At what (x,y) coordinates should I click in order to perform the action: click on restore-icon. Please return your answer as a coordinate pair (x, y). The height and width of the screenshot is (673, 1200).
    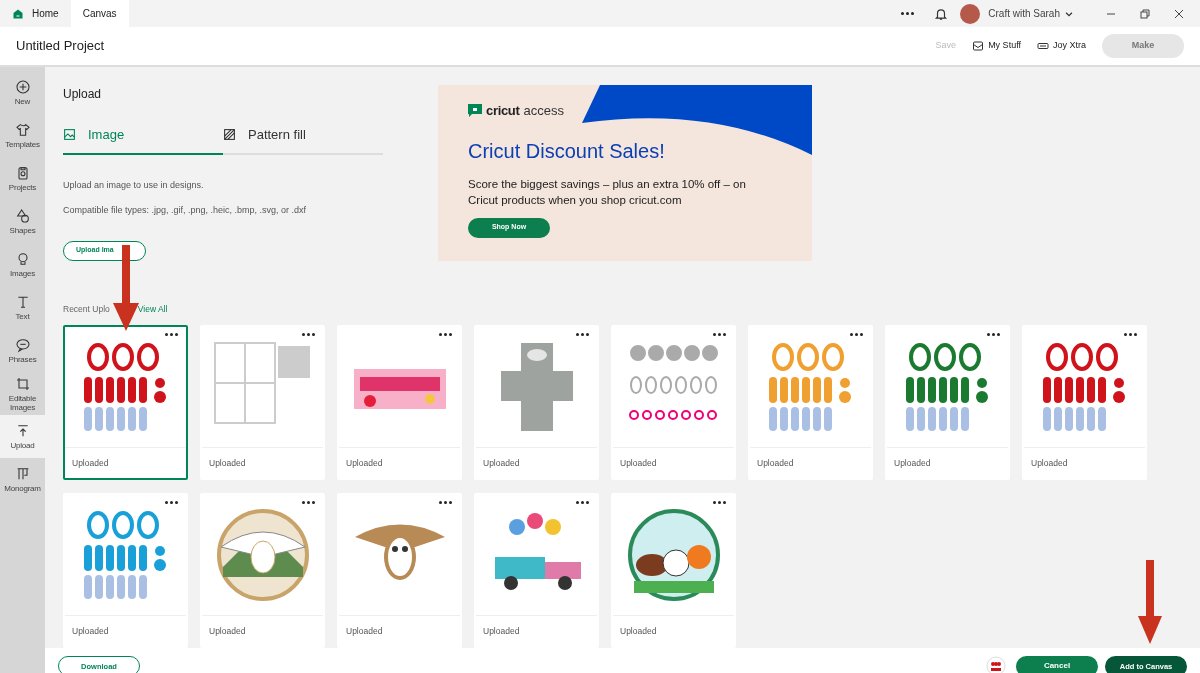
    Looking at the image, I should click on (1145, 13).